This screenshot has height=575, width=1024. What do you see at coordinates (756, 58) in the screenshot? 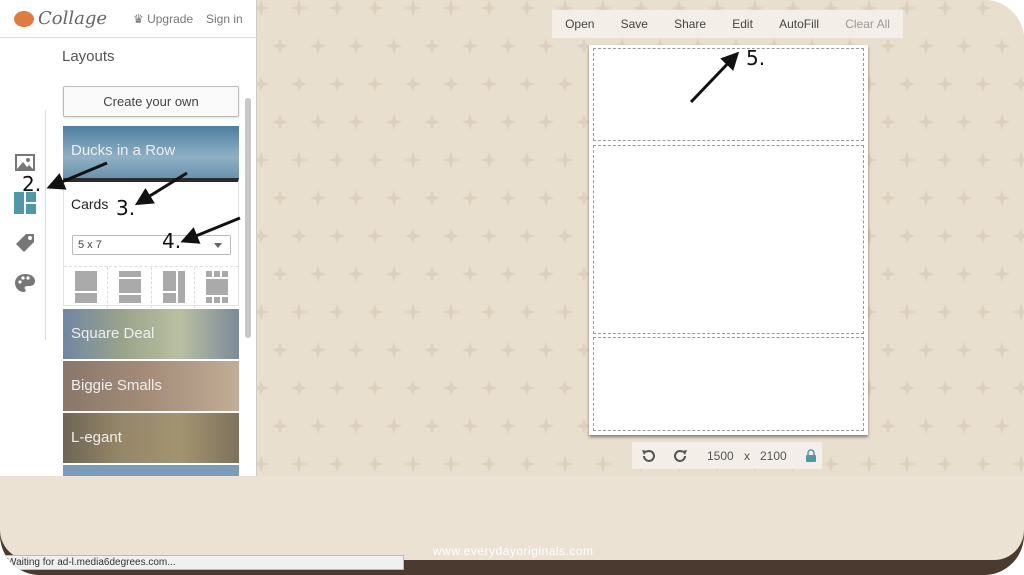
I see `annotation-5: 5.` at bounding box center [756, 58].